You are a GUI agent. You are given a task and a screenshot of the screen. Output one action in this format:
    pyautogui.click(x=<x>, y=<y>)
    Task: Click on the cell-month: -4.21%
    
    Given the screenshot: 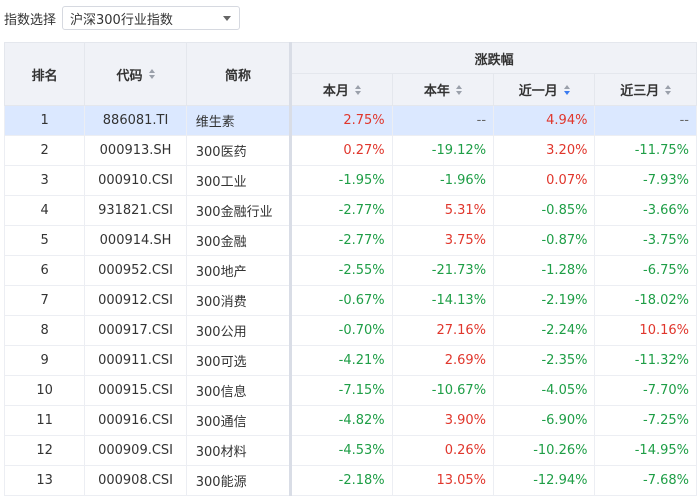 What is the action you would take?
    pyautogui.click(x=341, y=360)
    